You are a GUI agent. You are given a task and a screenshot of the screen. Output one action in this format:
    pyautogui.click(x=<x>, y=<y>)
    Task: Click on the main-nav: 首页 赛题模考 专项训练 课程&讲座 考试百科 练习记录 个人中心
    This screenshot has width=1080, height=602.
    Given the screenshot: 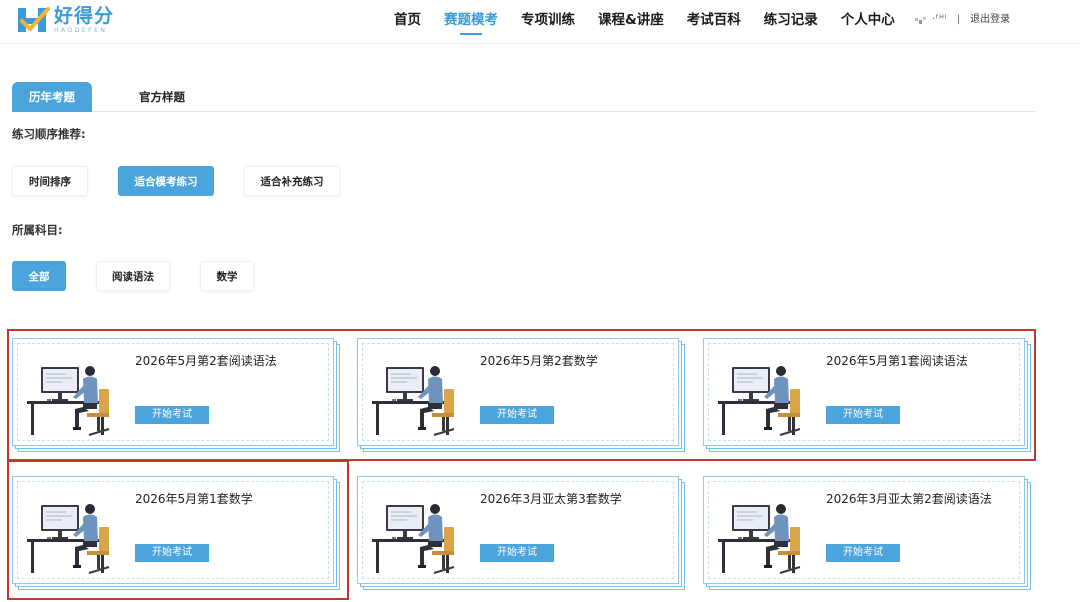 What is the action you would take?
    pyautogui.click(x=656, y=23)
    